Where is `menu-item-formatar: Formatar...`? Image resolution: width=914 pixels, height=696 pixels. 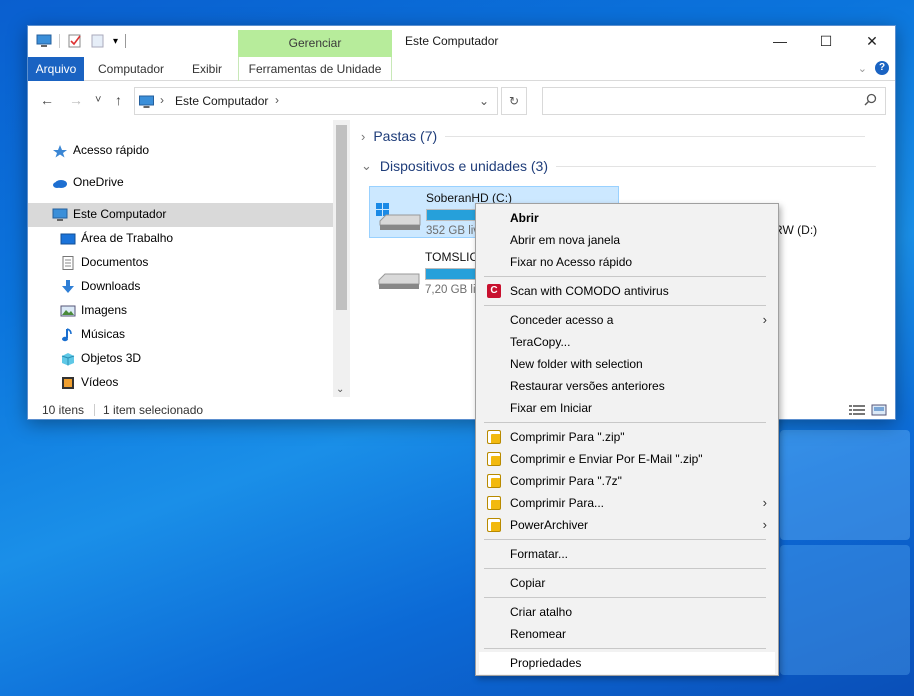 menu-item-formatar: Formatar... is located at coordinates (627, 554).